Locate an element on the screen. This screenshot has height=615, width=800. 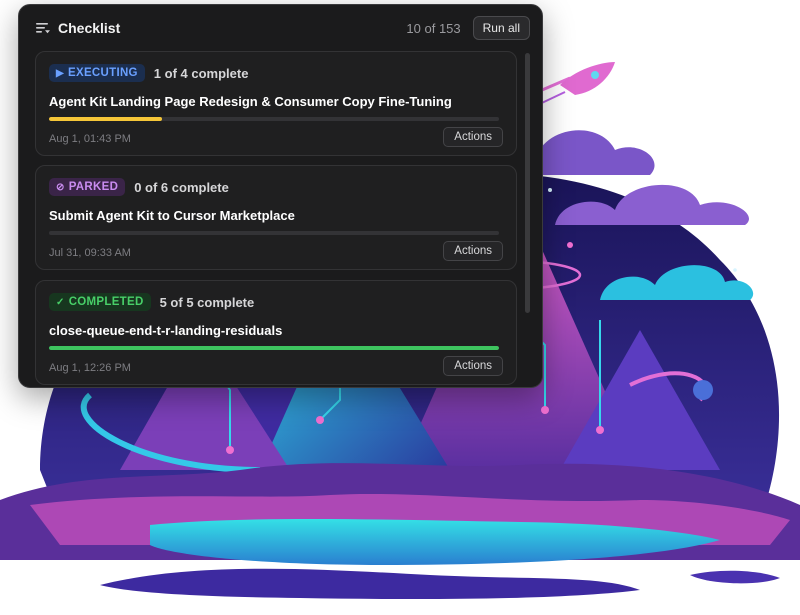
task-card-header: ✓ COMPLETED 5 of 5 complete is located at coordinates (151, 302).